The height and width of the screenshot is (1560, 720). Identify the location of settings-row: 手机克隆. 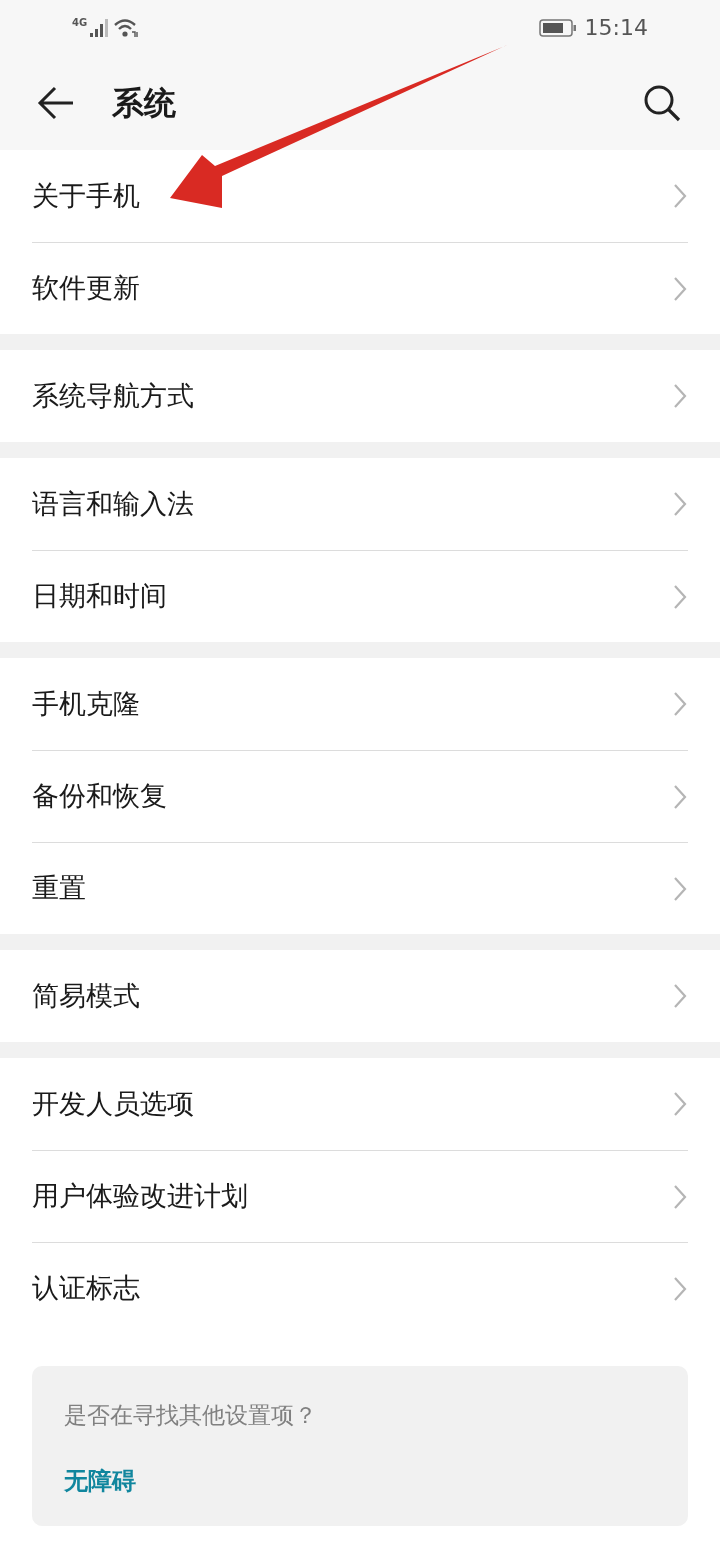
(360, 704).